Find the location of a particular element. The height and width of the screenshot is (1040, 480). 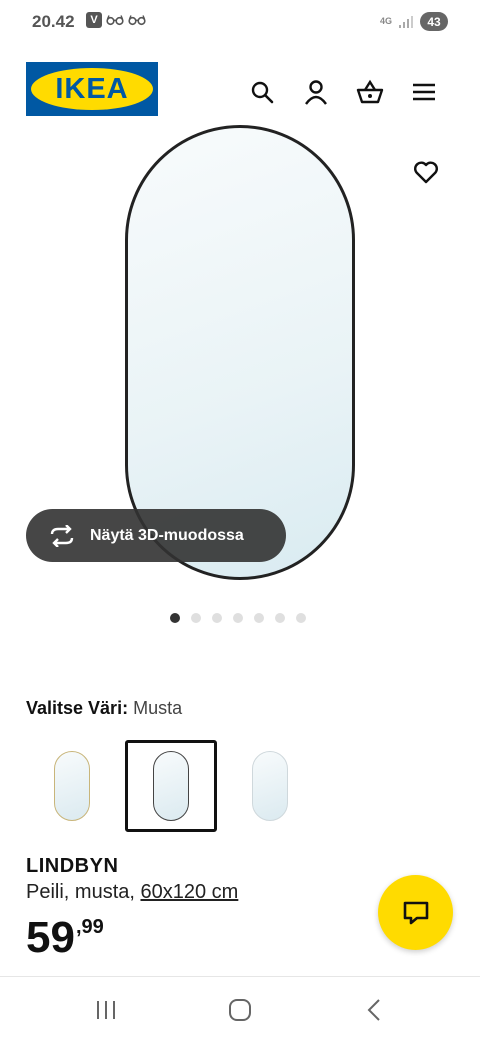

color-swatches is located at coordinates (171, 786).